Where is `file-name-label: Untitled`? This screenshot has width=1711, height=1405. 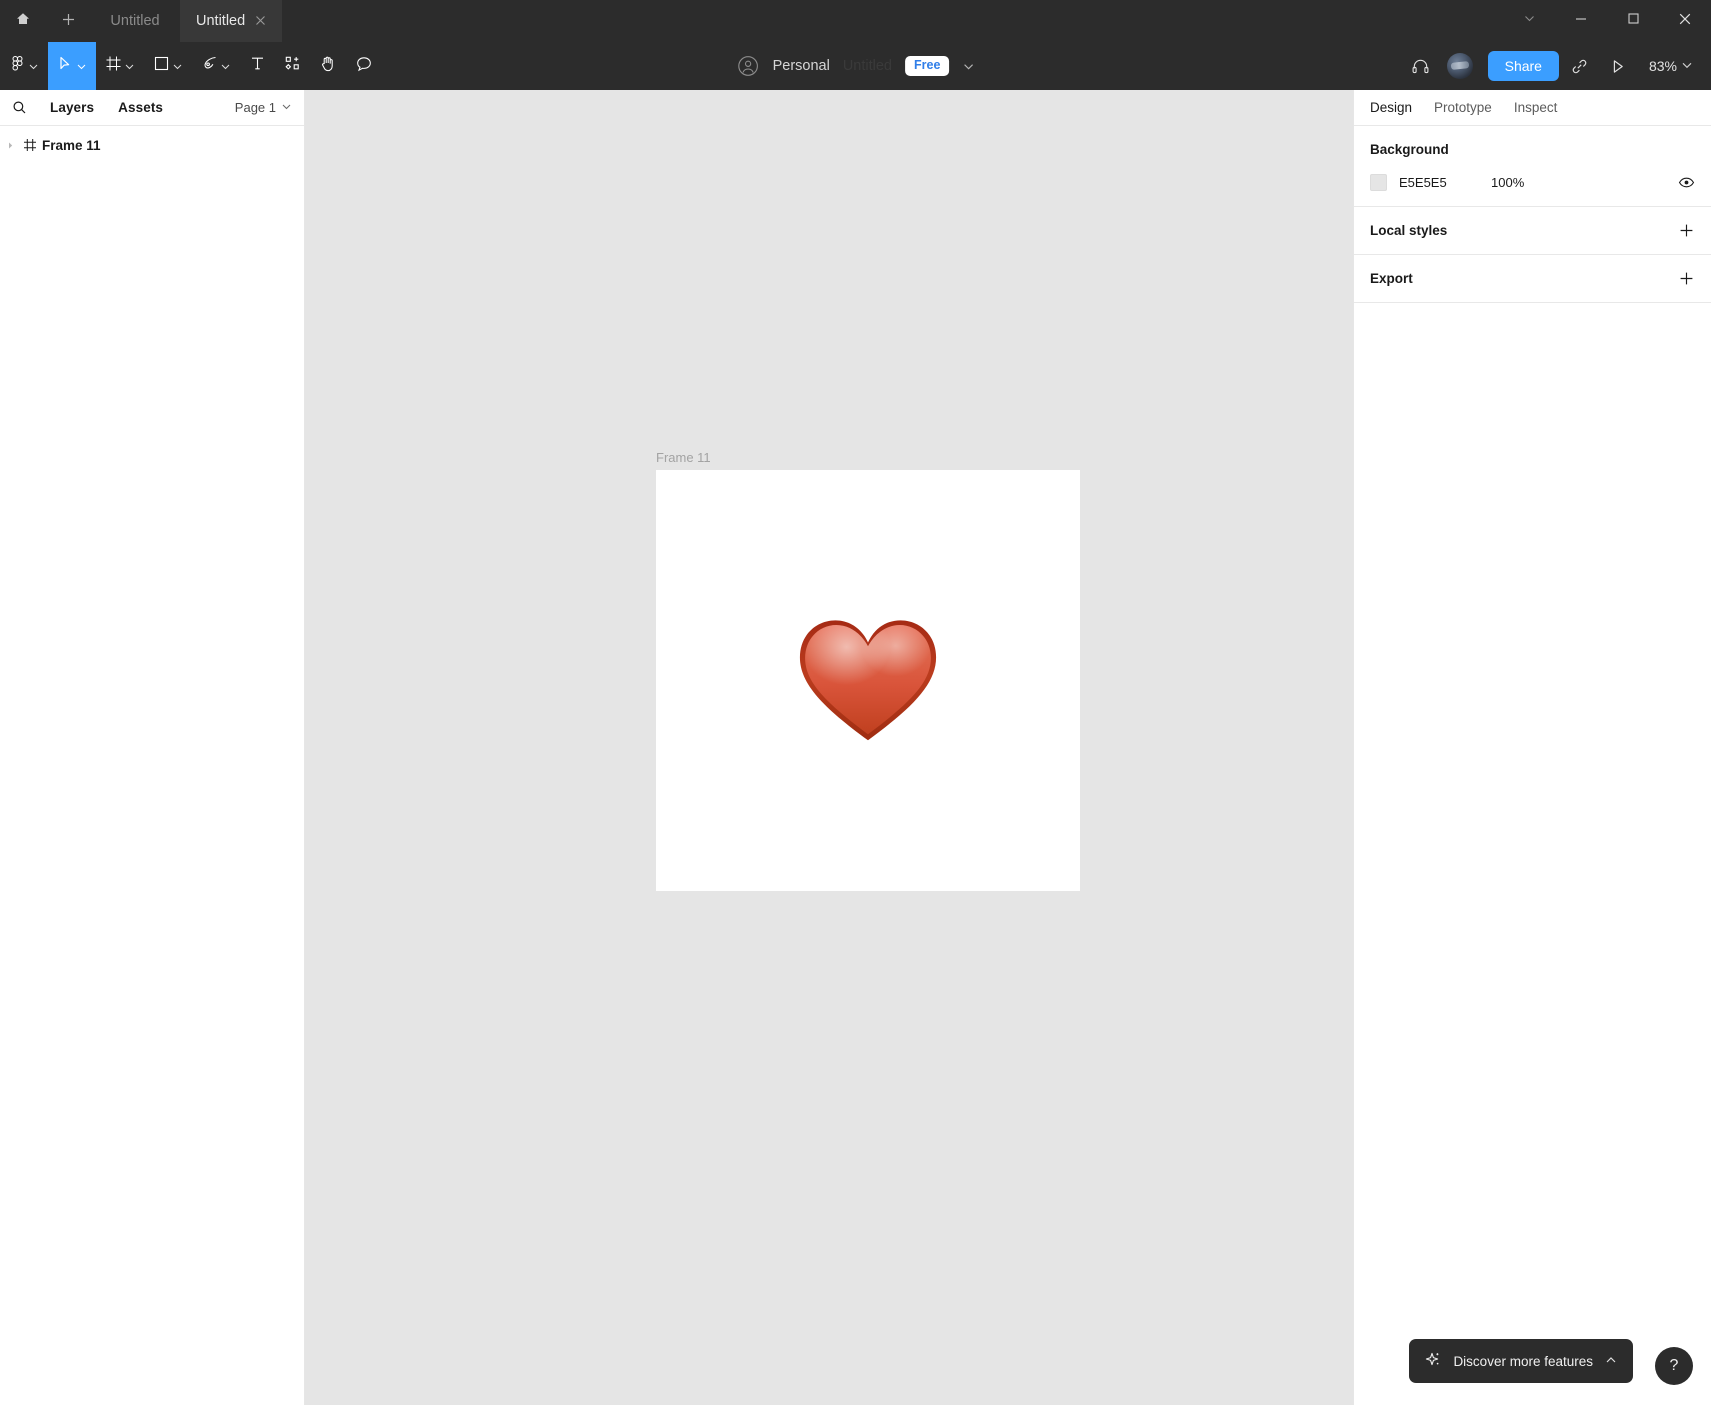
file-name-label: Untitled is located at coordinates (867, 66).